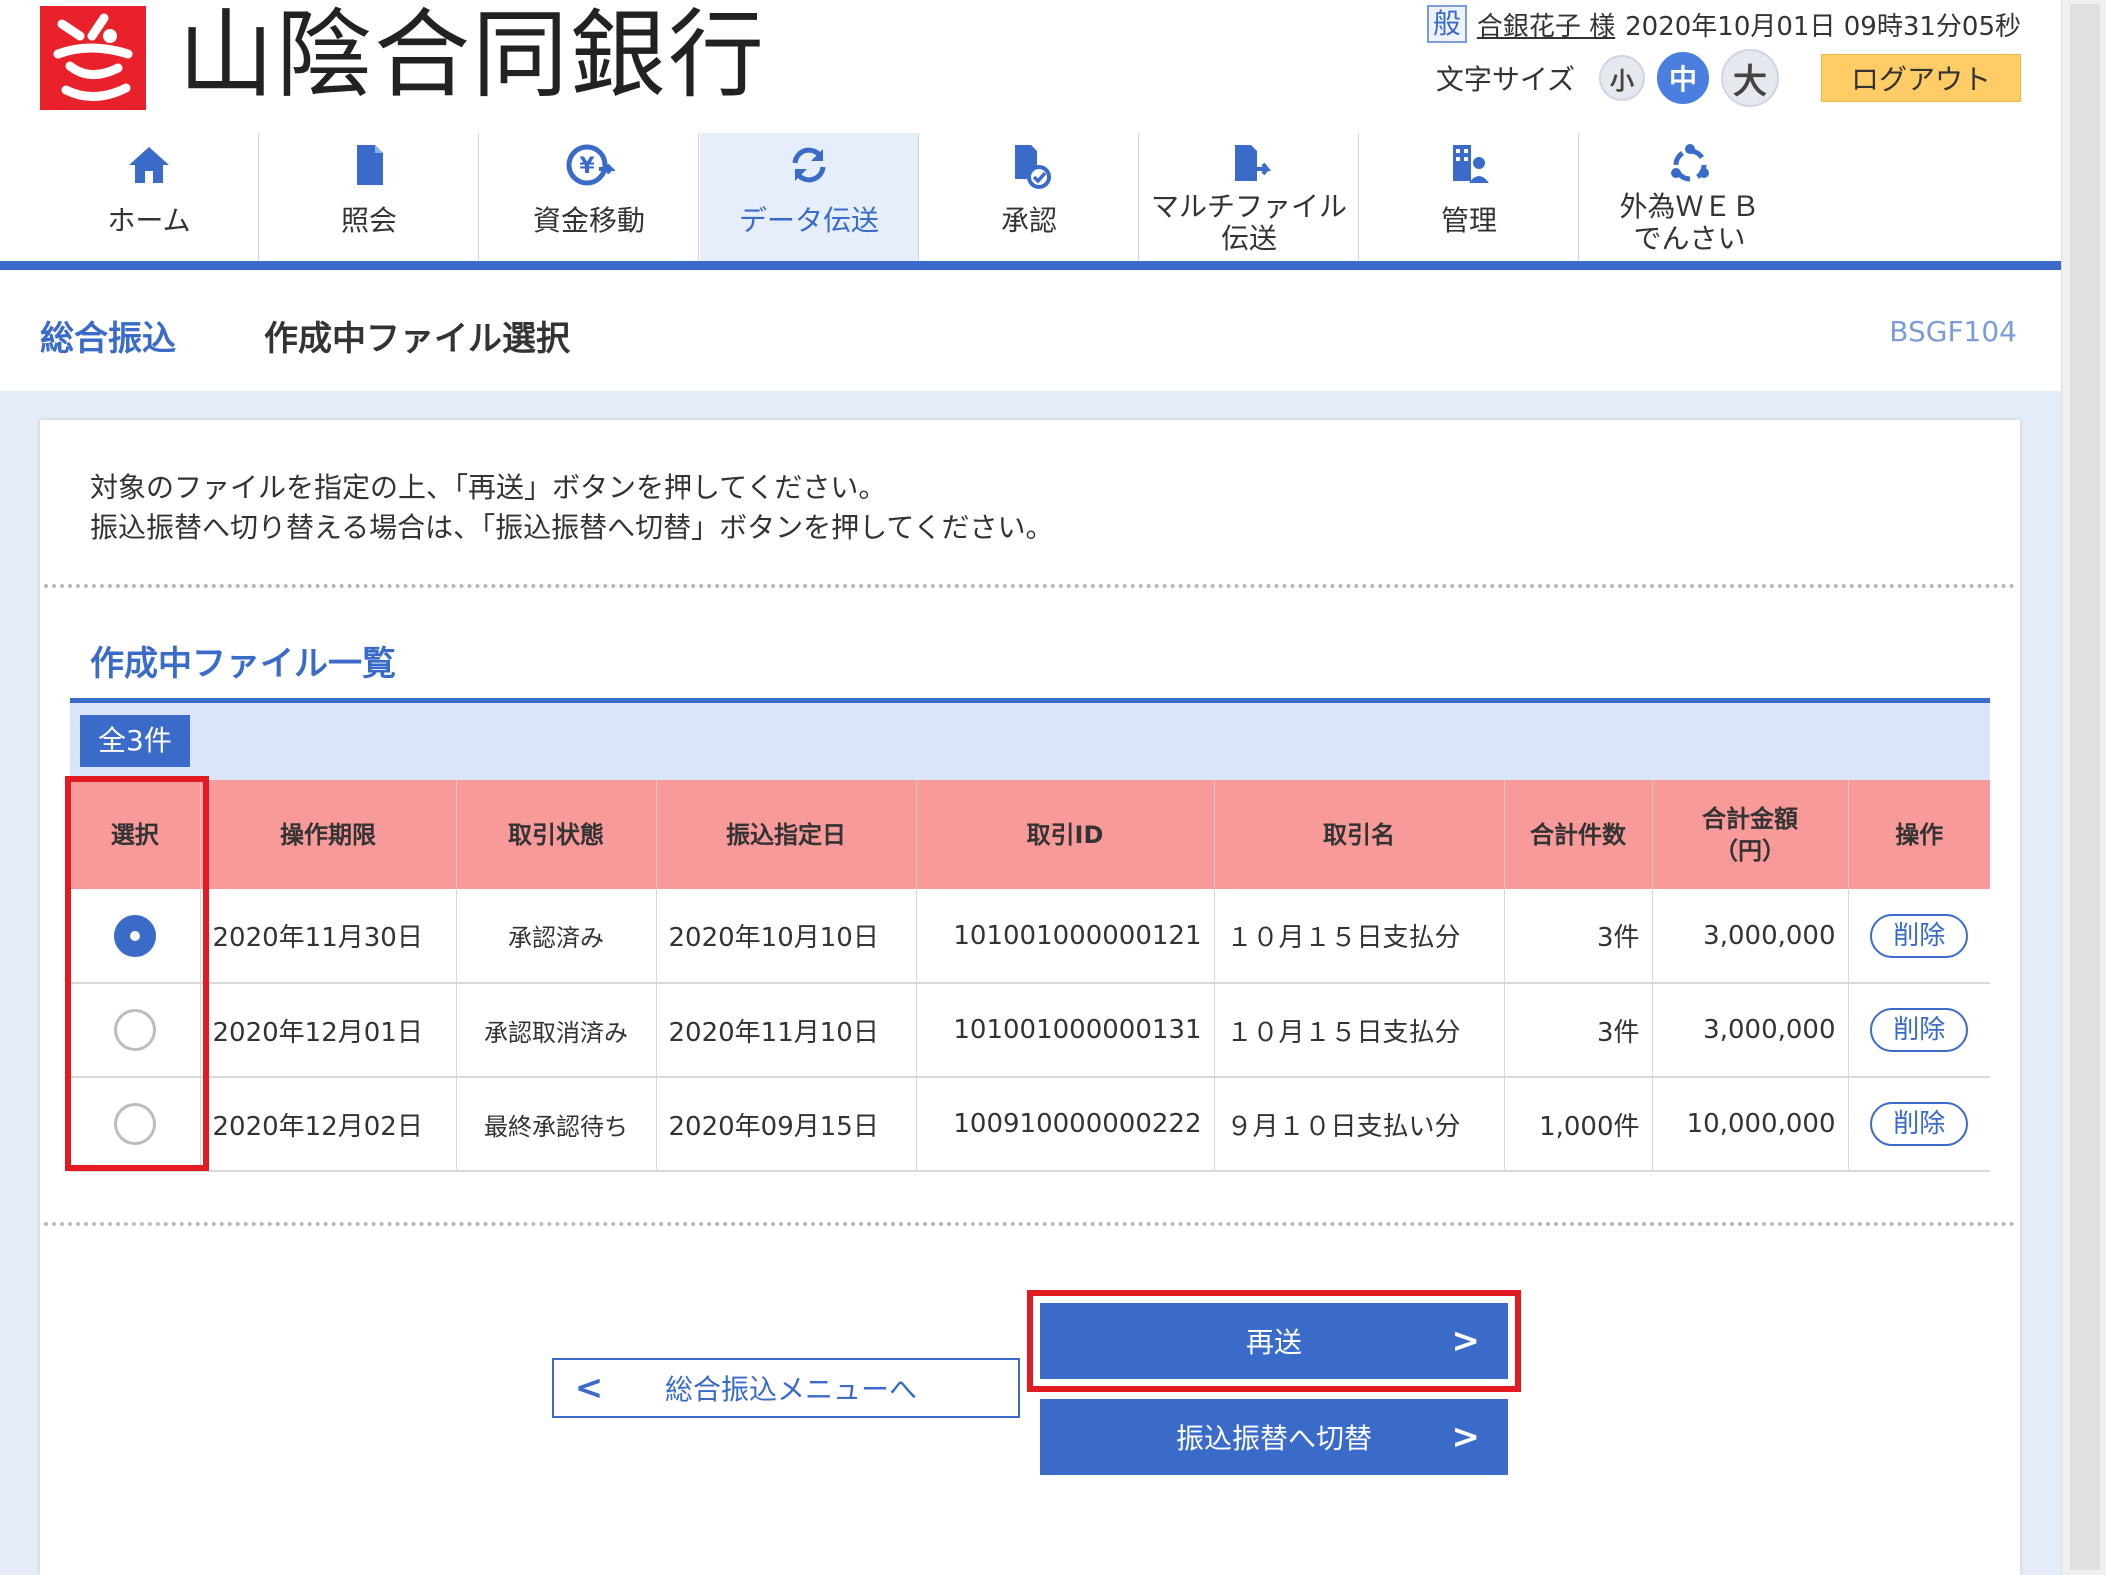  I want to click on nav-item-forex-web: 外為ＷＥＢ でんさい, so click(1689, 197).